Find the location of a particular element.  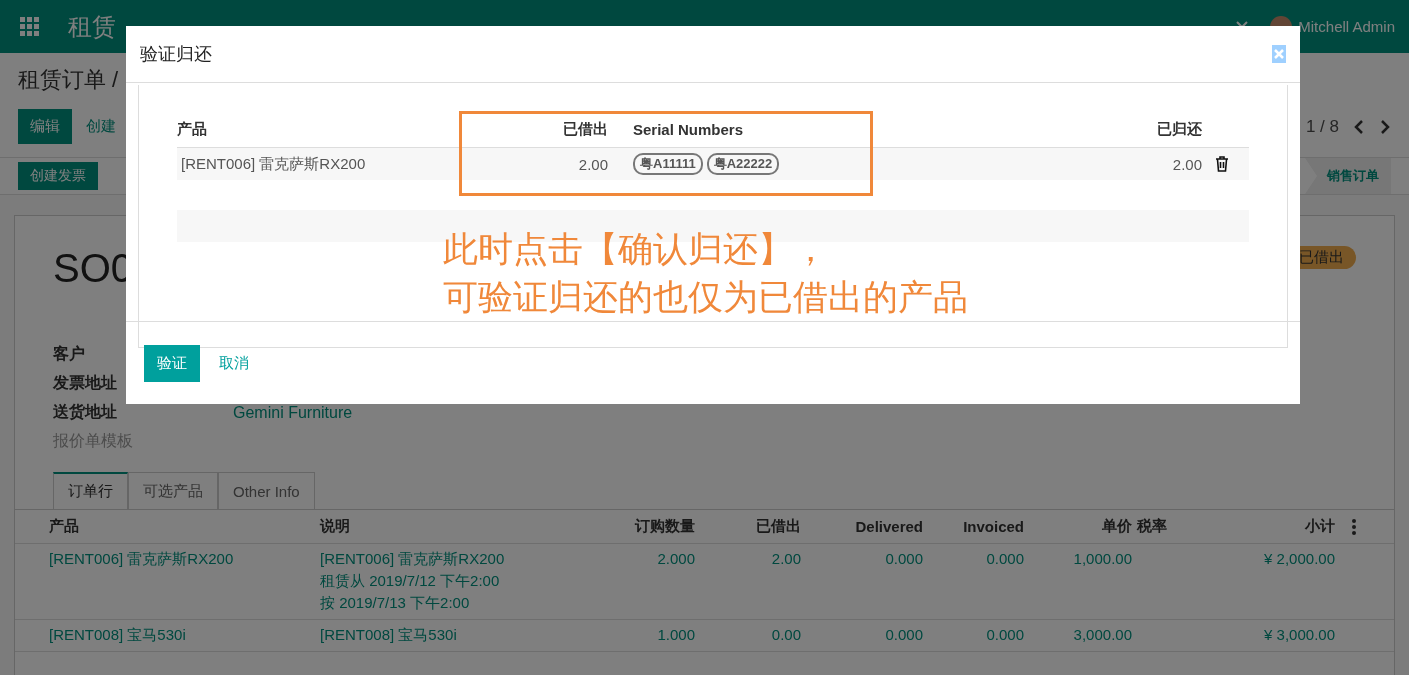

tab: 订单行 is located at coordinates (90, 490).